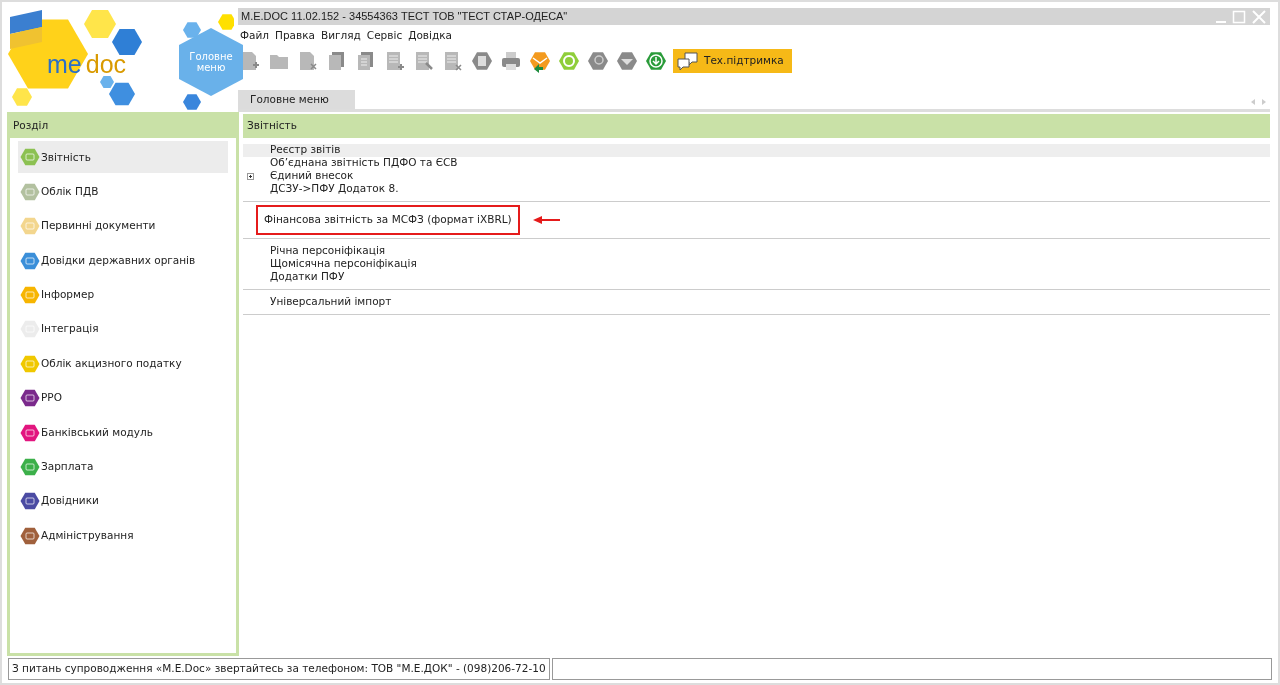  I want to click on sidebar-item: Звітність, so click(123, 157).